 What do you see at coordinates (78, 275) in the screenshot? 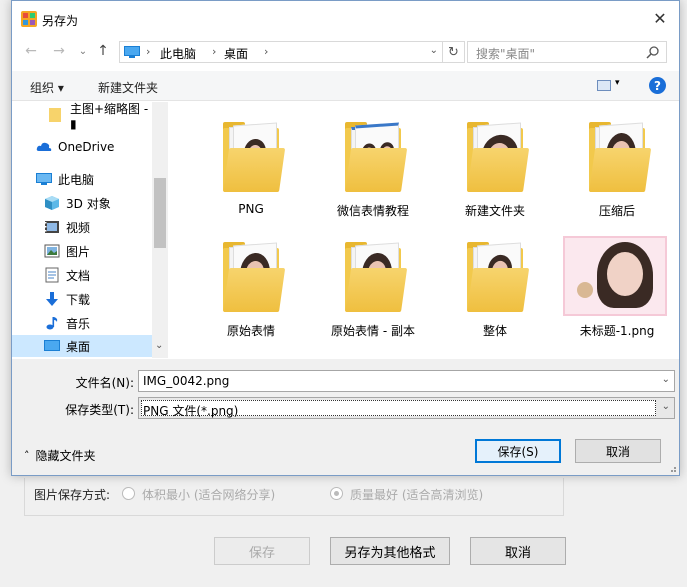
I see `sidebar-item-label: 文档` at bounding box center [78, 275].